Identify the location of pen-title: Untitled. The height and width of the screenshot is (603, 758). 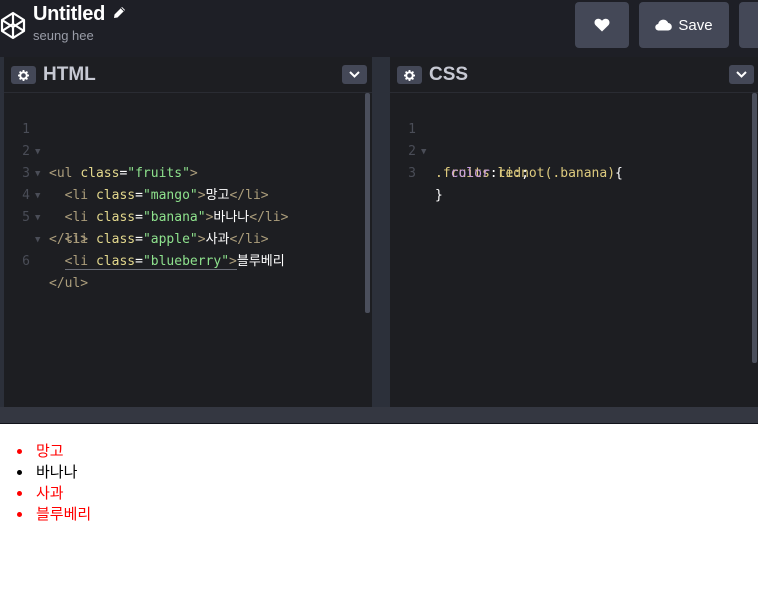
(69, 14).